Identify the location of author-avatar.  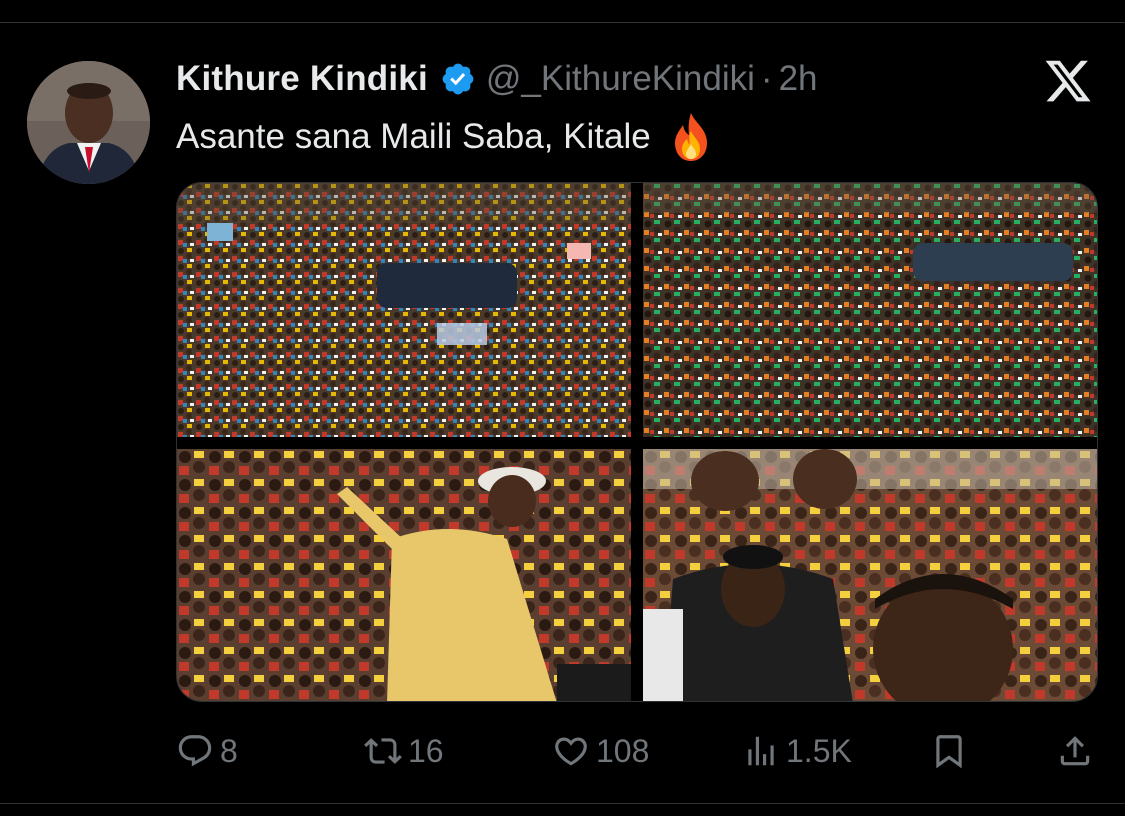
(88, 122).